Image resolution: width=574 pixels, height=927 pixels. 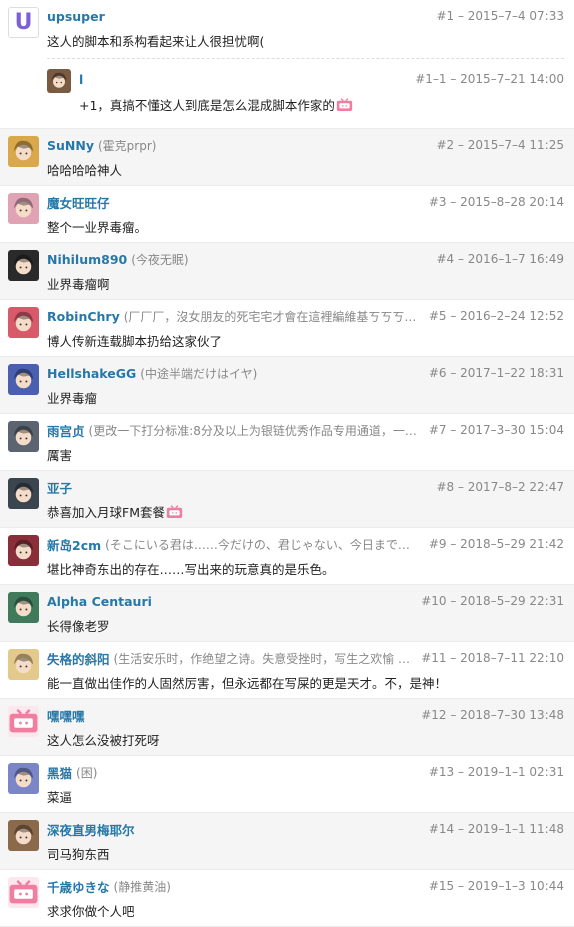 What do you see at coordinates (500, 16) in the screenshot?
I see `post-floor-timestamp: #1 – 2015–7–4 07:33` at bounding box center [500, 16].